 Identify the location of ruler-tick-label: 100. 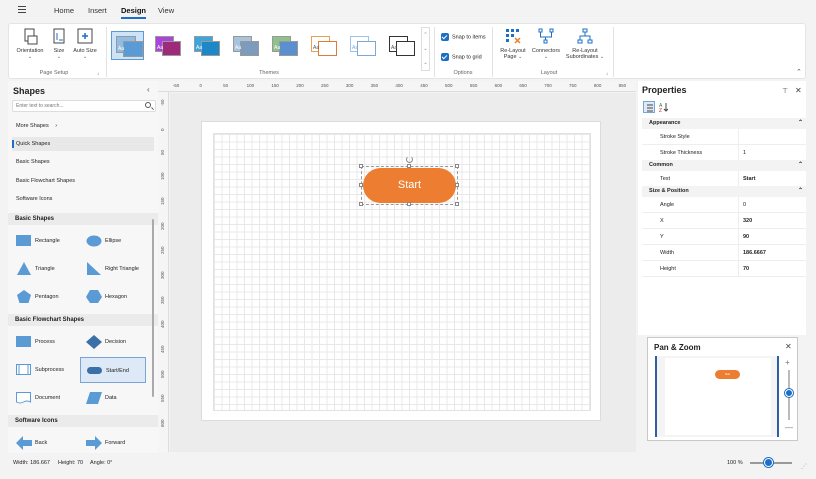
(162, 176).